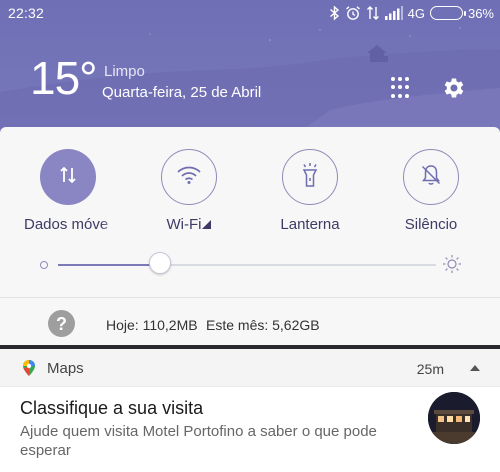 This screenshot has width=500, height=472. What do you see at coordinates (353, 13) in the screenshot?
I see `alarm-icon` at bounding box center [353, 13].